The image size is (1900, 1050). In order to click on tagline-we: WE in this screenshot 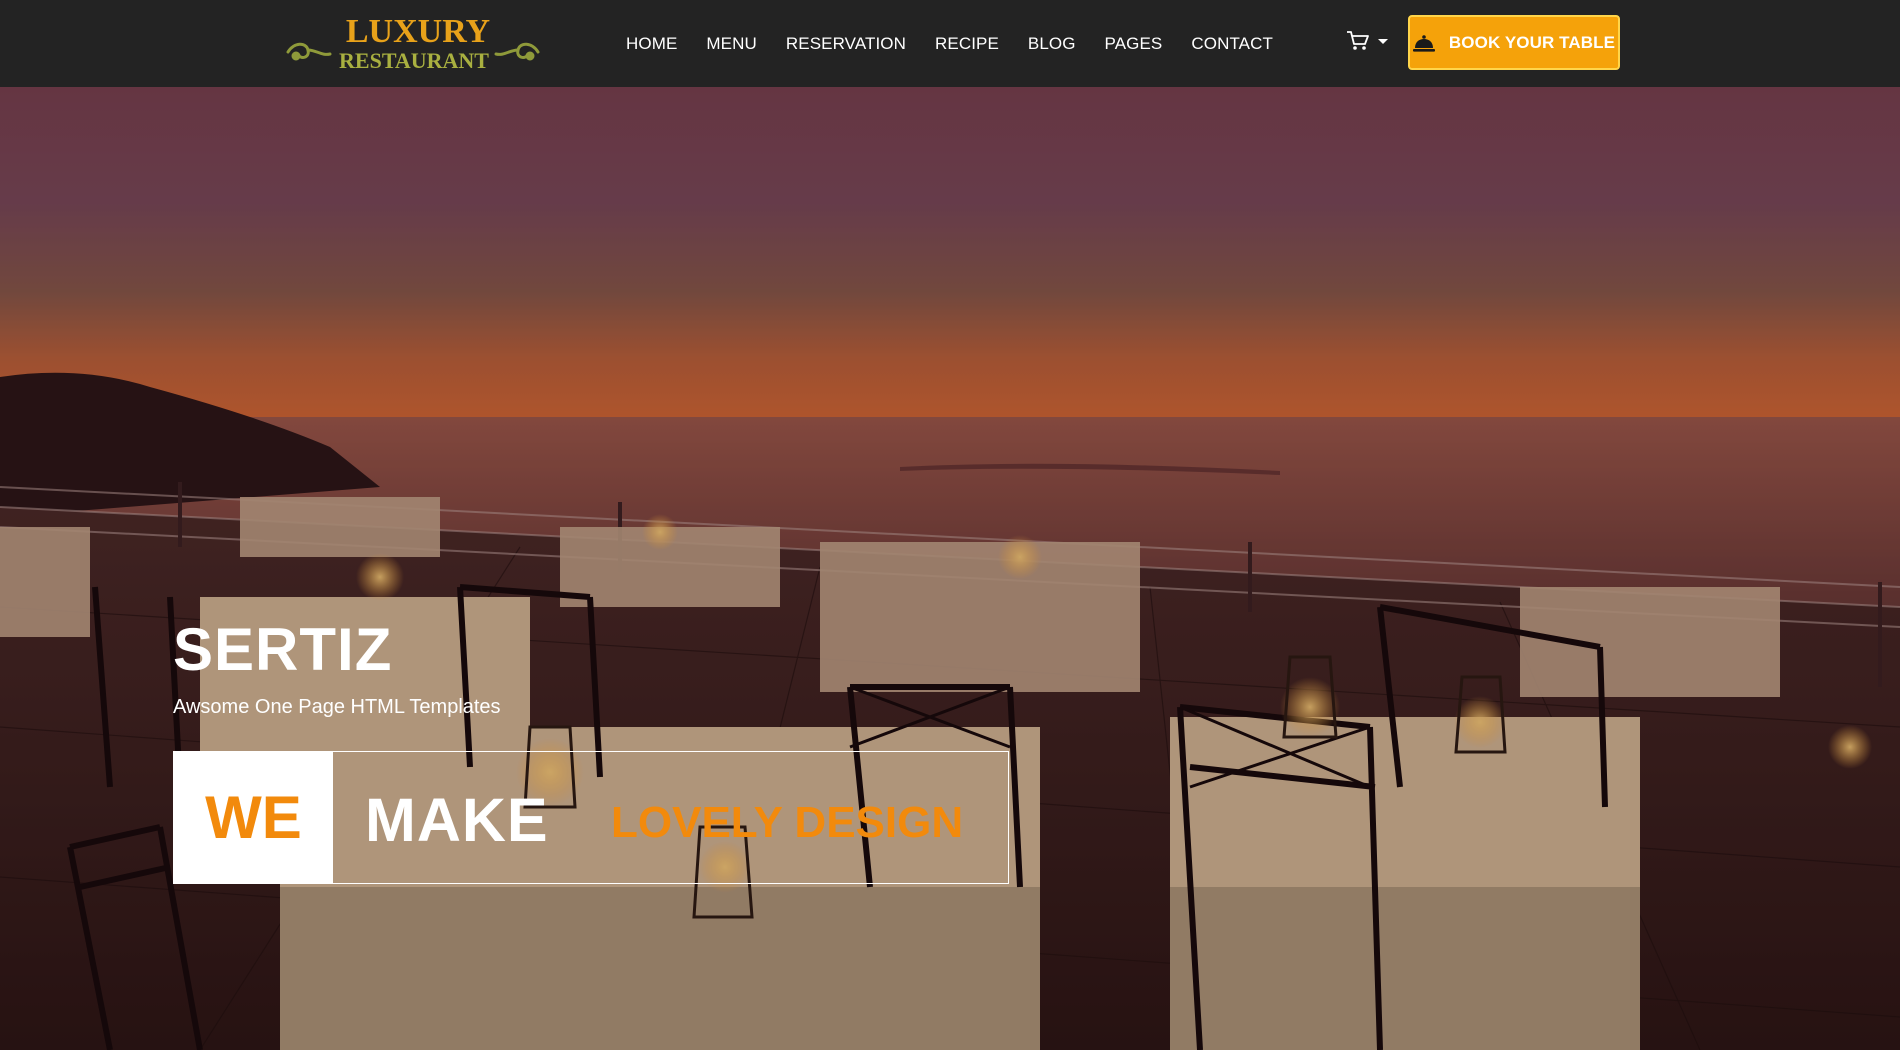, I will do `click(253, 817)`.